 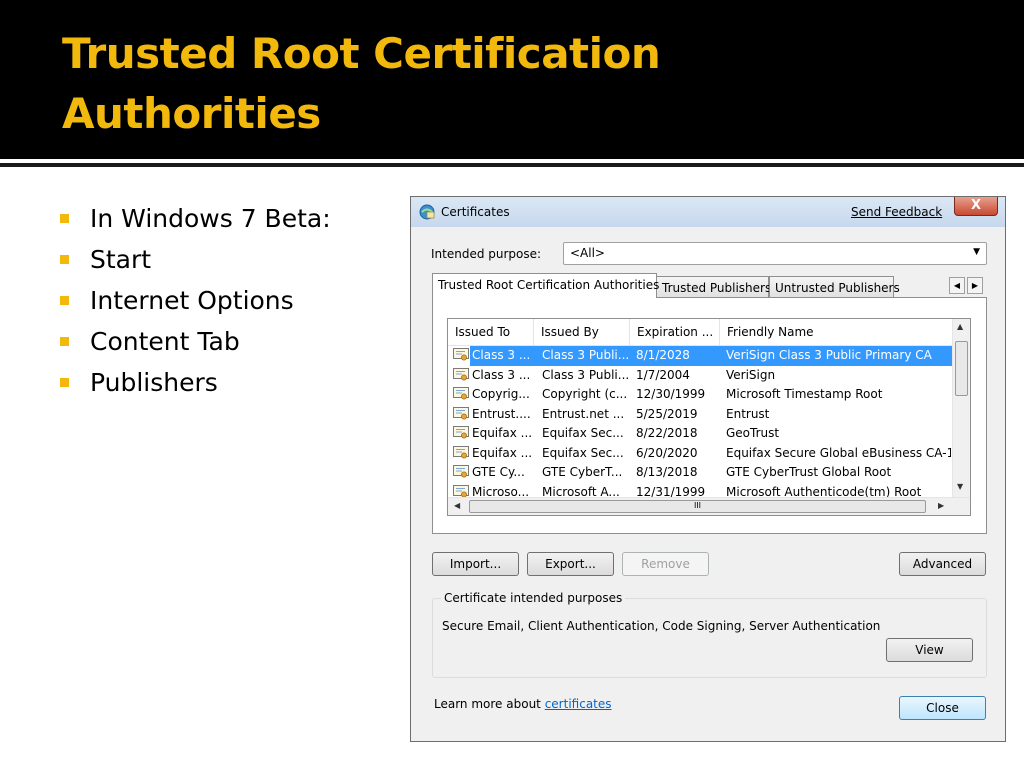 What do you see at coordinates (587, 253) in the screenshot?
I see `intended-purpose-value: <All>` at bounding box center [587, 253].